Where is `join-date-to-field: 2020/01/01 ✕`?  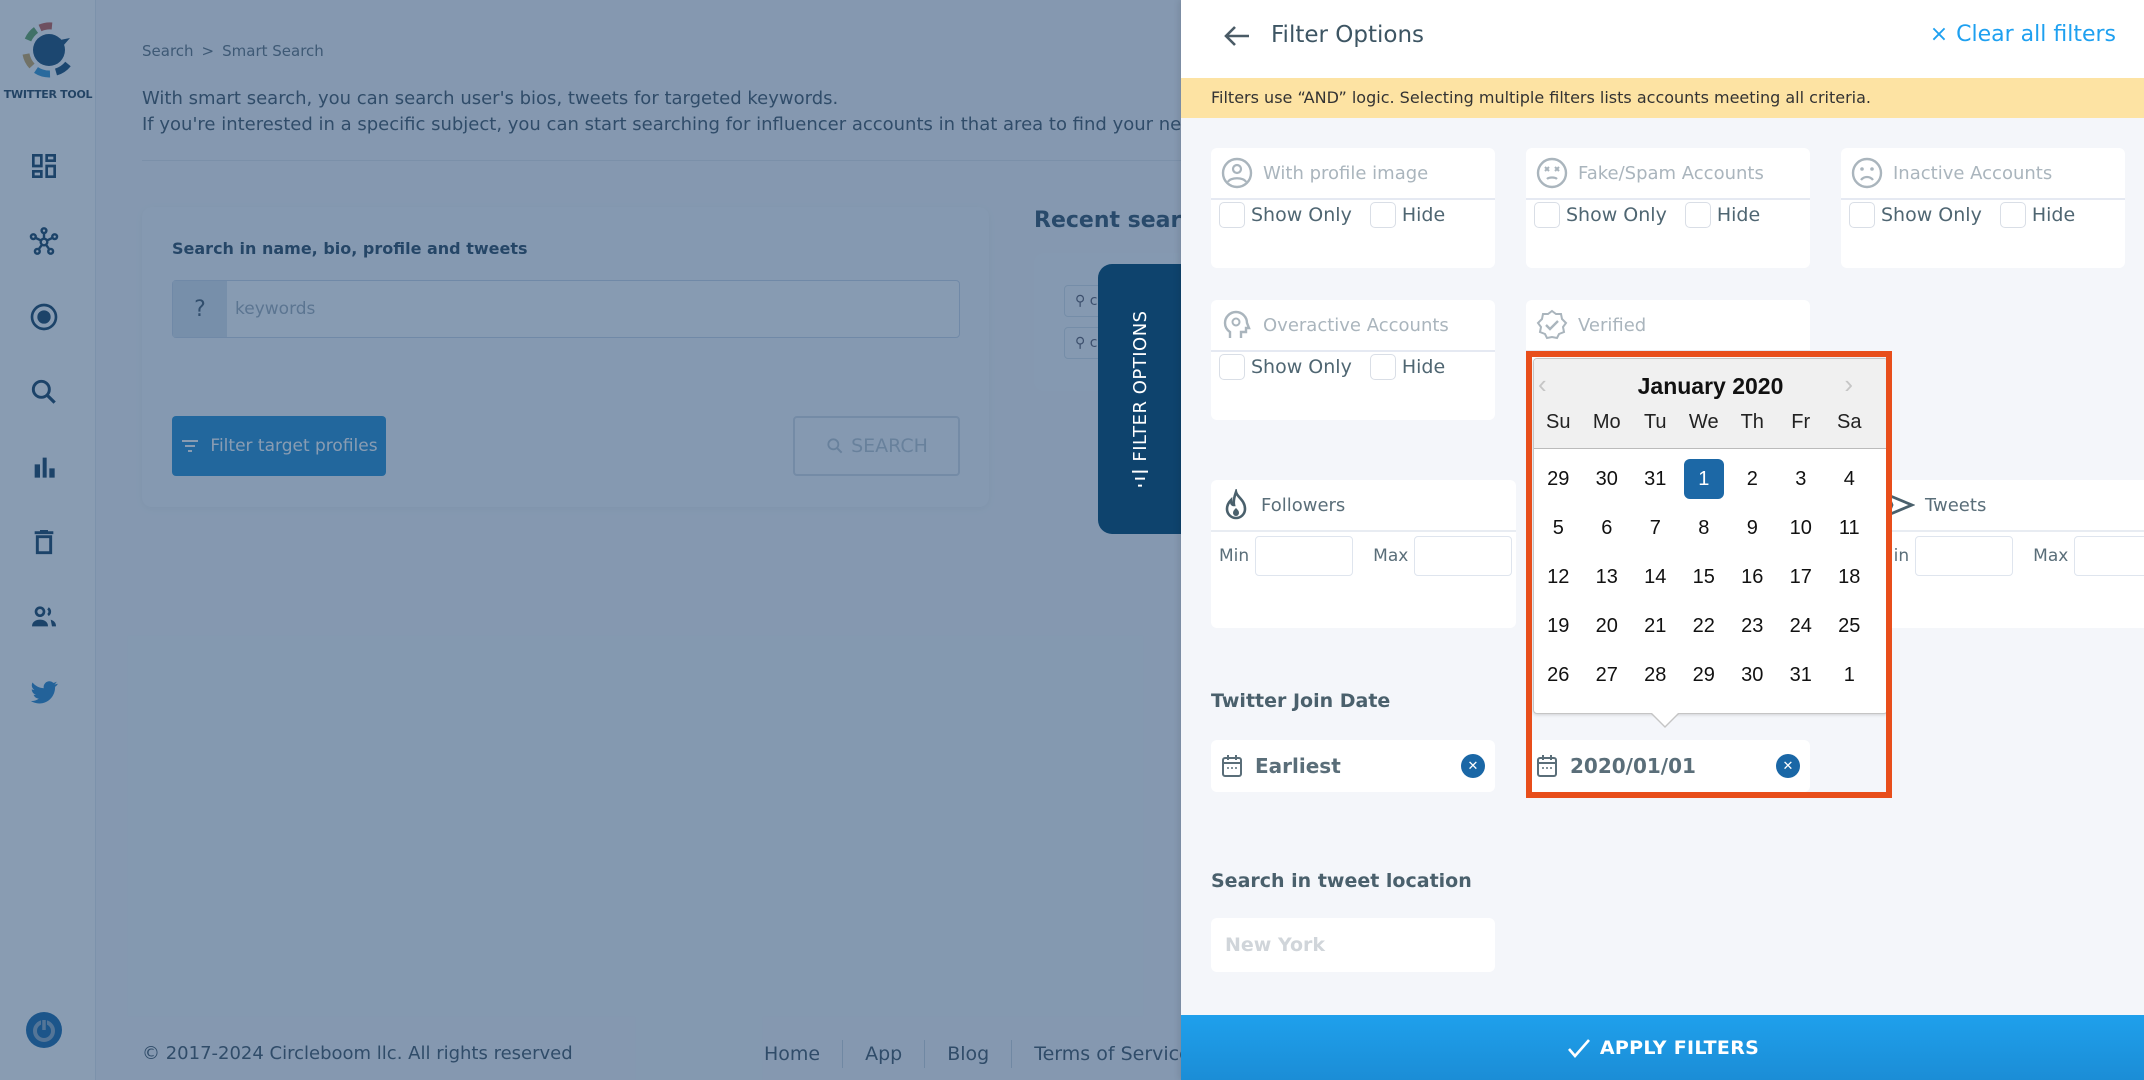
join-date-to-field: 2020/01/01 ✕ is located at coordinates (1668, 766).